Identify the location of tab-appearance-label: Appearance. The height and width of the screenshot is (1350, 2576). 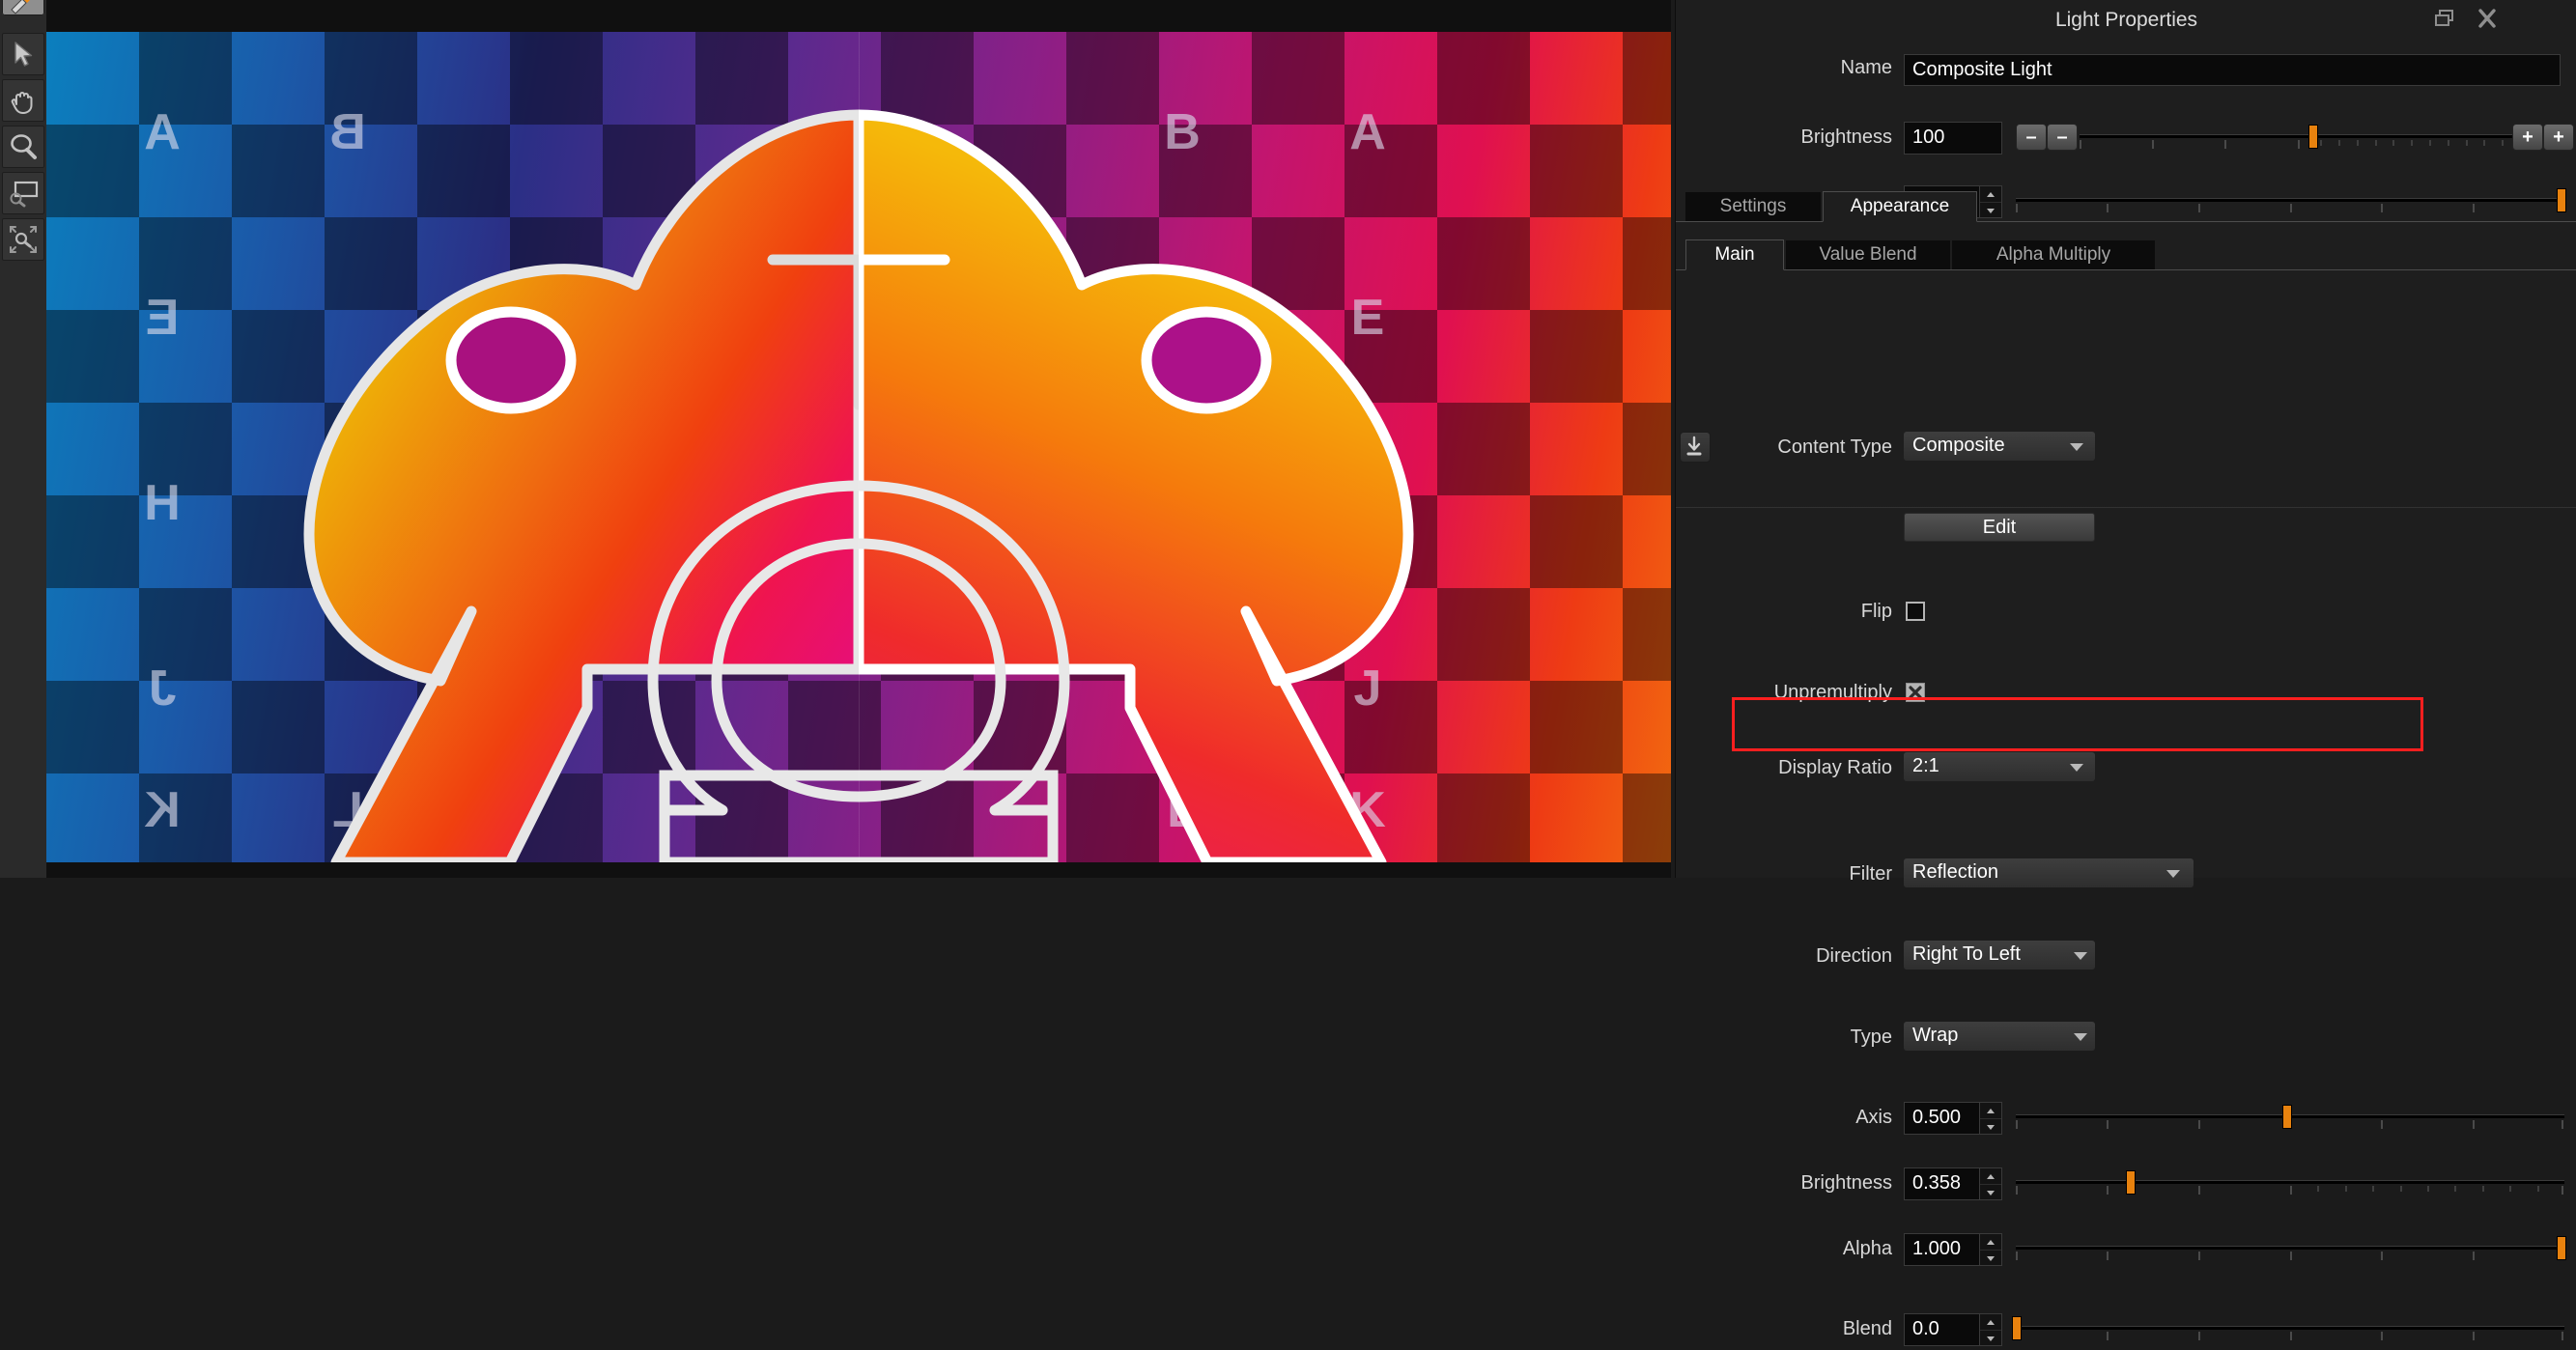
(1900, 206).